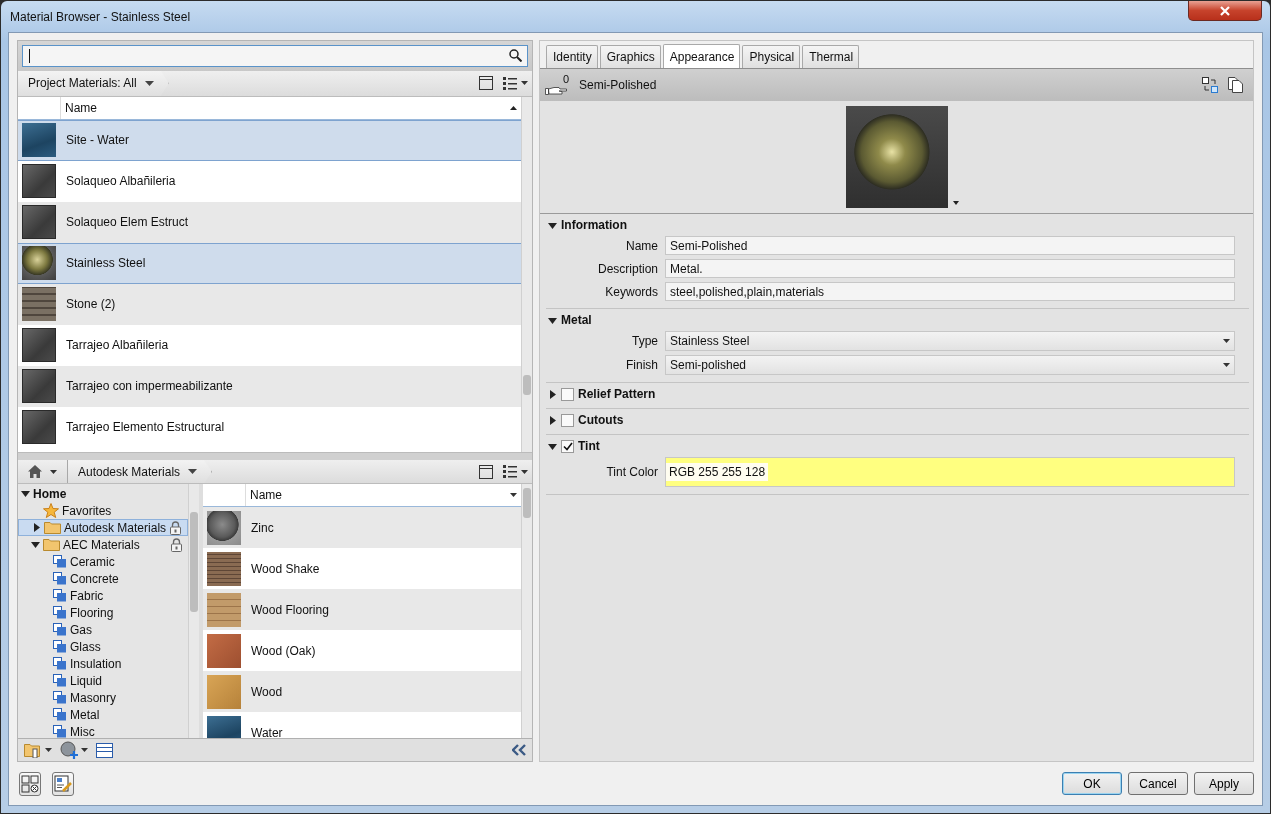 This screenshot has height=814, width=1271. Describe the element at coordinates (594, 225) in the screenshot. I see `section-title: Information` at that location.